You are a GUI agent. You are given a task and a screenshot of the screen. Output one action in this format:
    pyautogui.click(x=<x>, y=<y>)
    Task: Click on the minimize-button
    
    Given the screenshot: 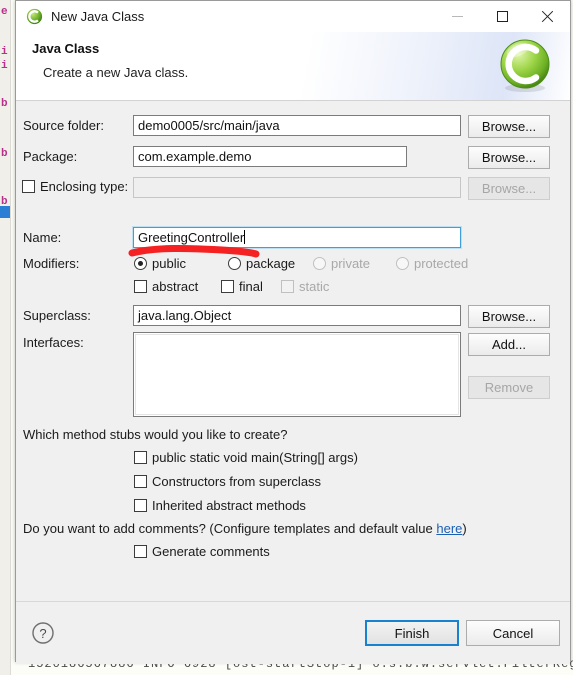 What is the action you would take?
    pyautogui.click(x=457, y=16)
    